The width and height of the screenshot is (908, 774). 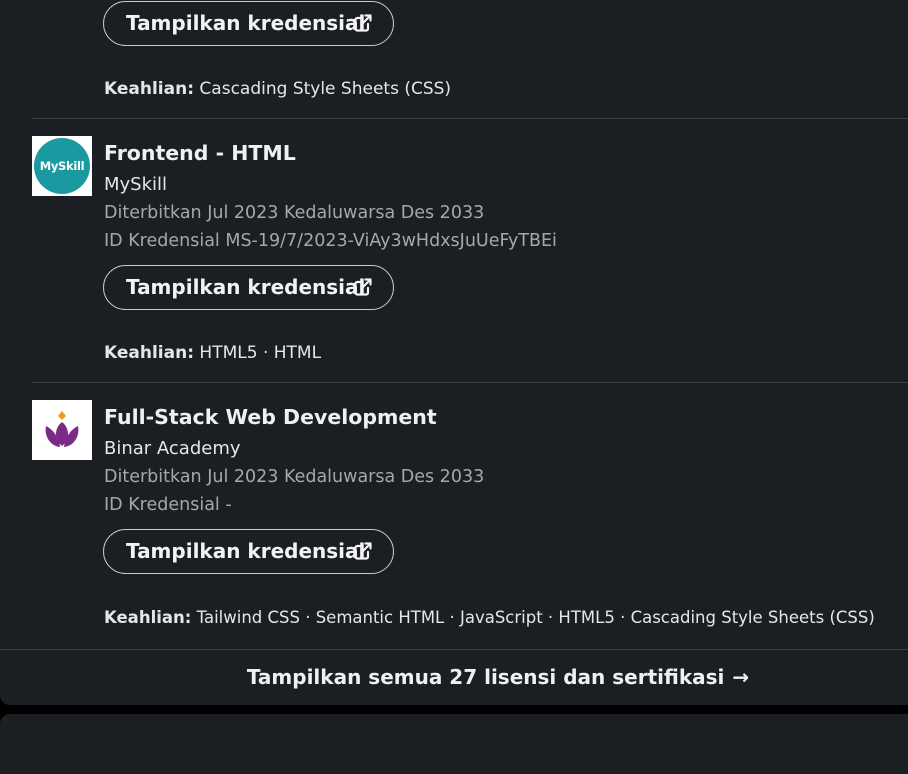 I want to click on cert-credential-id: ID Kredensial -, so click(x=168, y=505).